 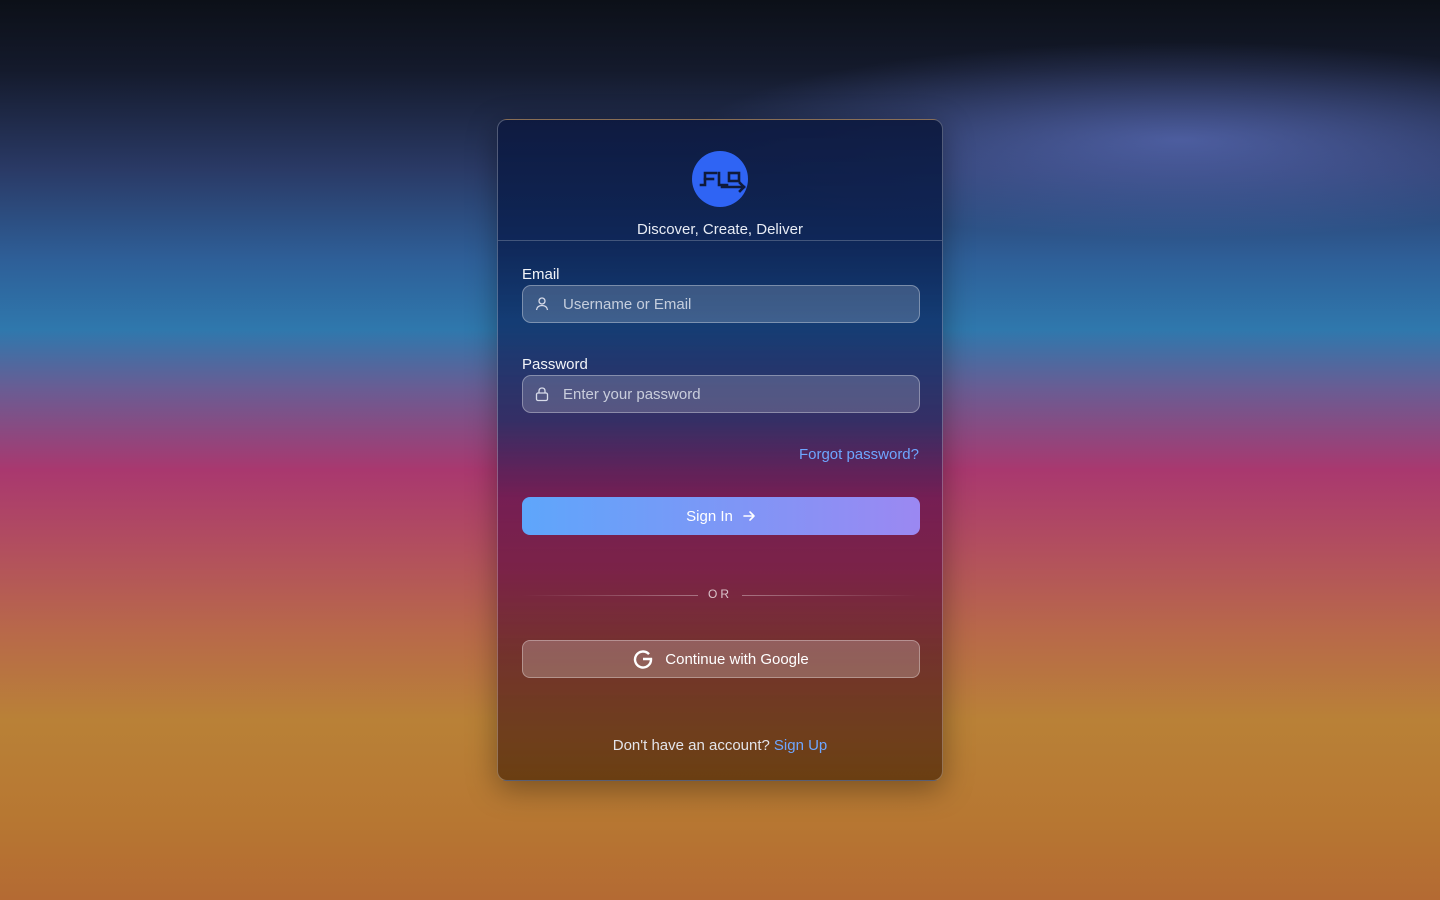 I want to click on signup-row: Don't have an account? Sign Up, so click(x=720, y=745).